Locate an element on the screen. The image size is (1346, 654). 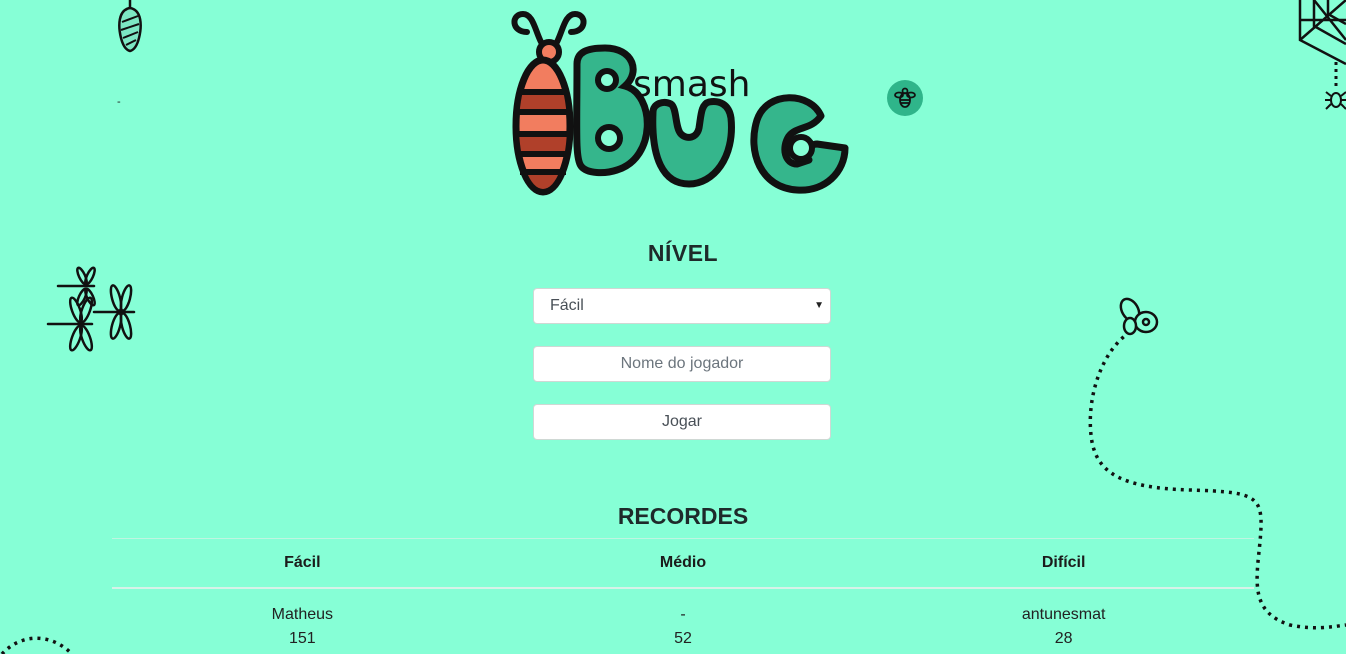
fly-icon-button is located at coordinates (905, 98).